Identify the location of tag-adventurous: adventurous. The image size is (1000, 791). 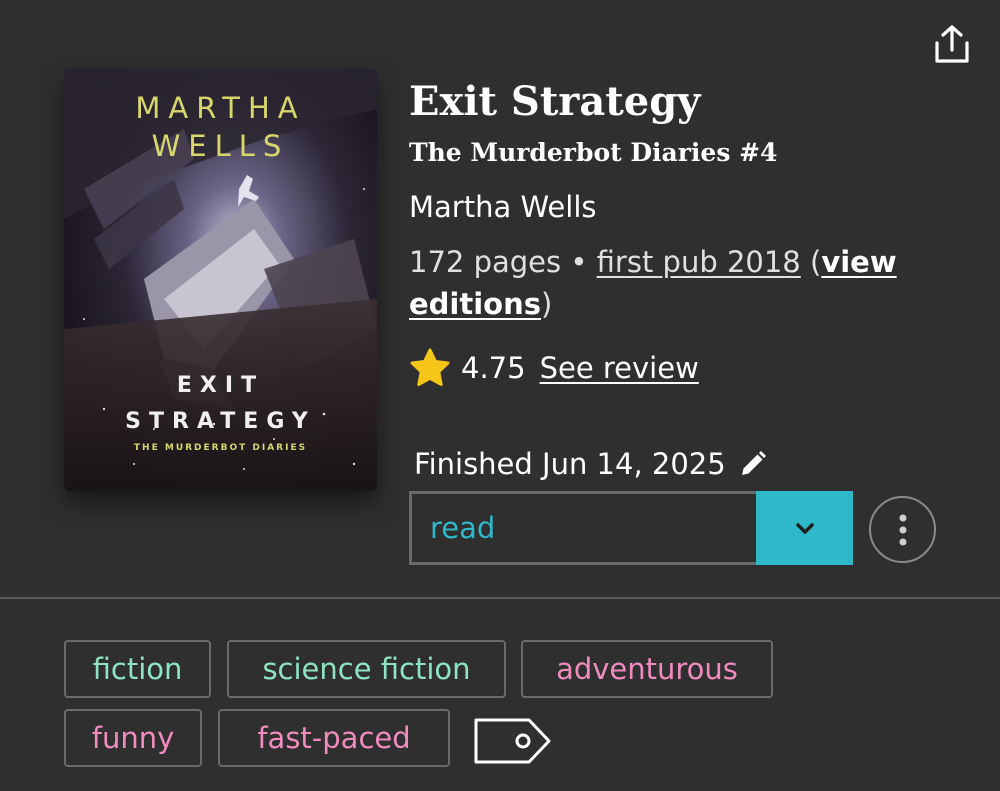
(647, 669).